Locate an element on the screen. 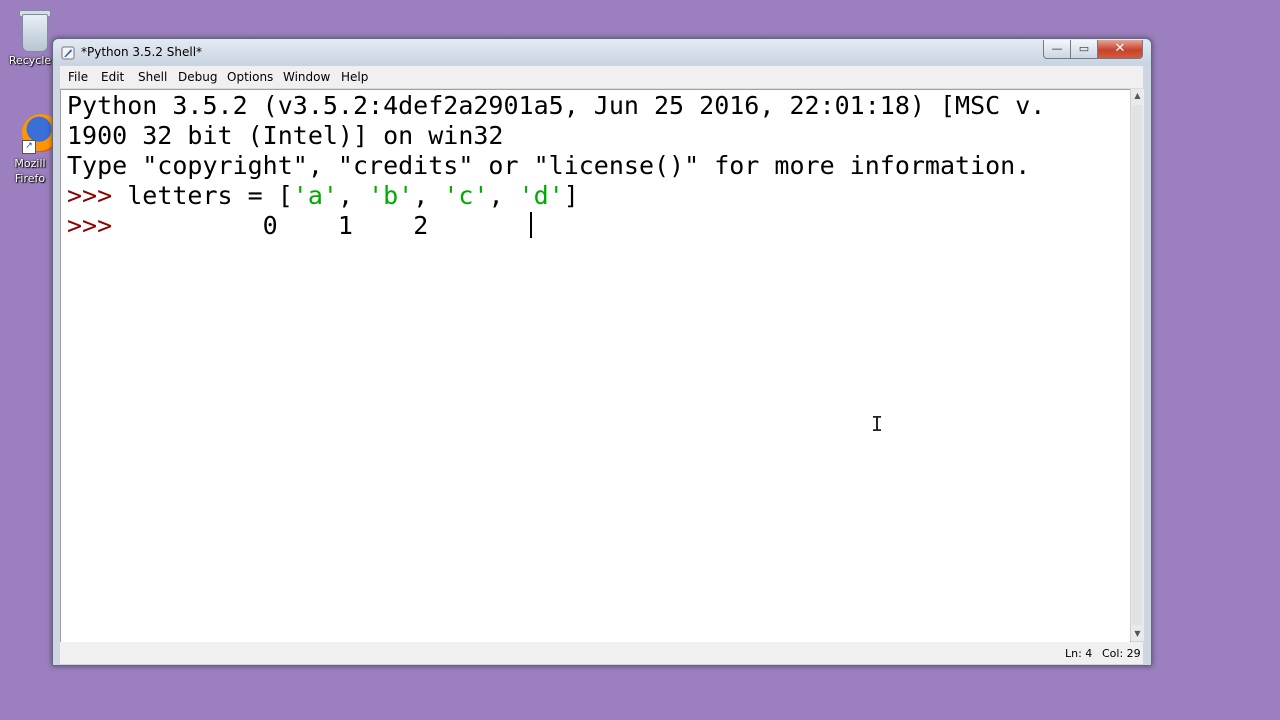  scroll-down-arrow-icon: ▼ is located at coordinates (1137, 634).